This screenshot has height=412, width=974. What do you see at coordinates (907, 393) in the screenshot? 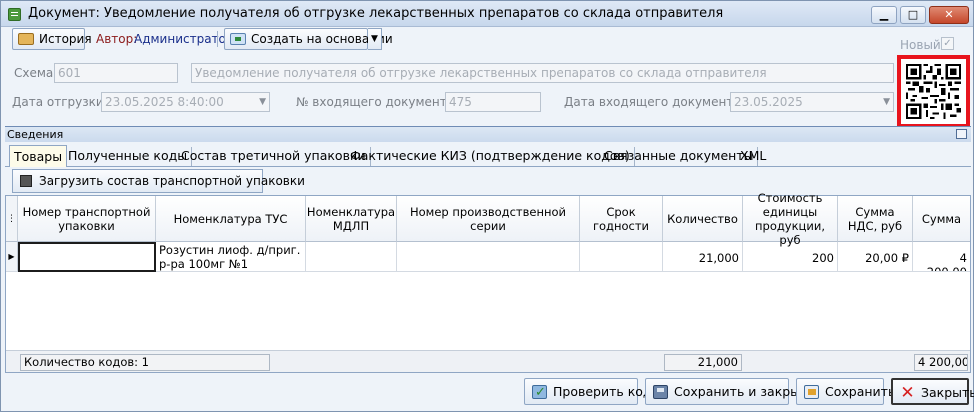
I see `close-icon: ✕` at bounding box center [907, 393].